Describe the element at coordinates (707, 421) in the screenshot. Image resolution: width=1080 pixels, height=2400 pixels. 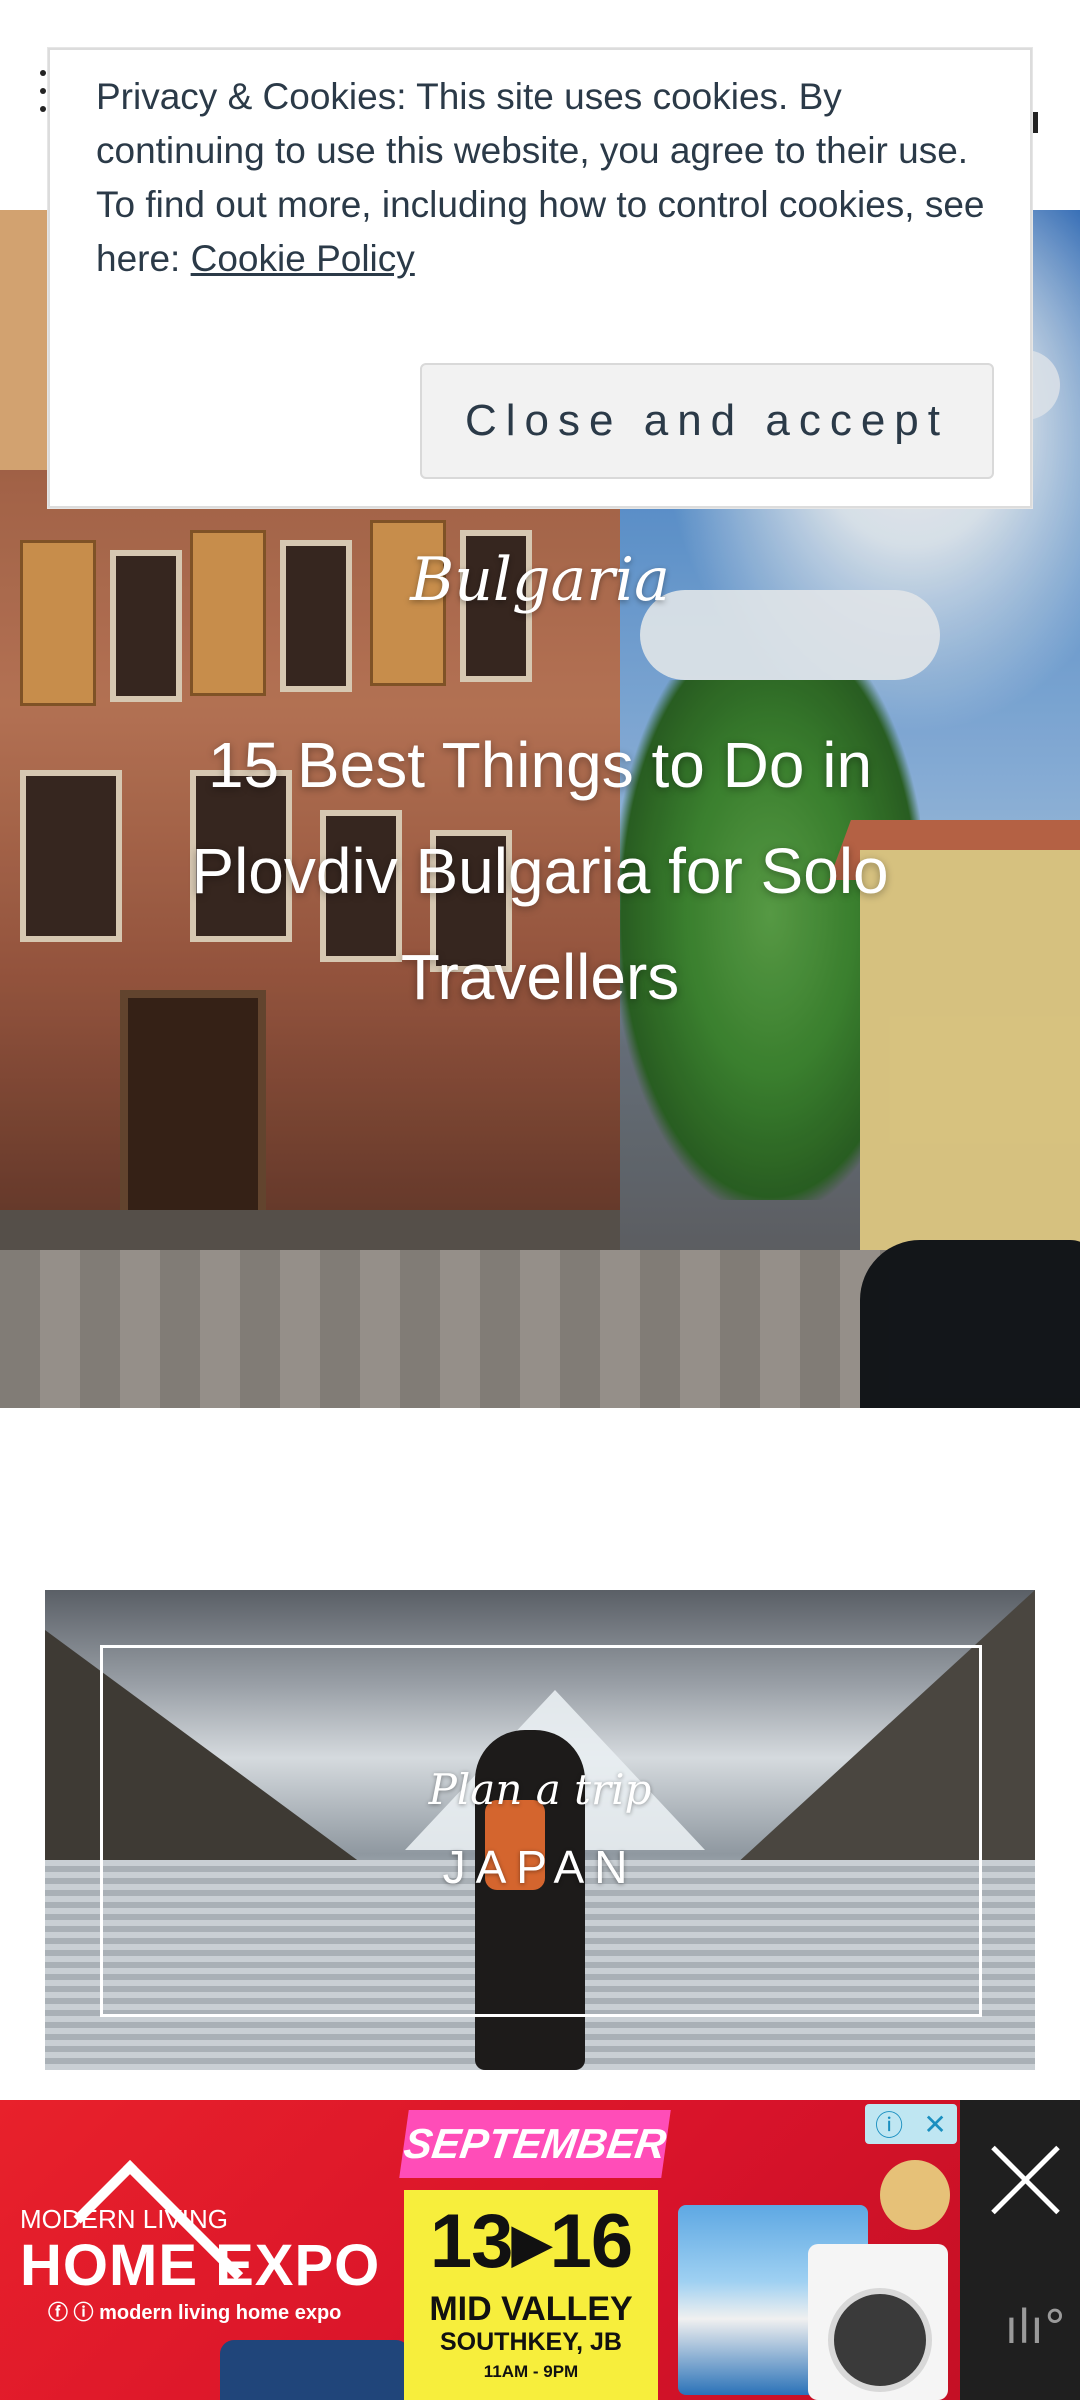
I see `close-and-accept-button: Close and accept` at that location.